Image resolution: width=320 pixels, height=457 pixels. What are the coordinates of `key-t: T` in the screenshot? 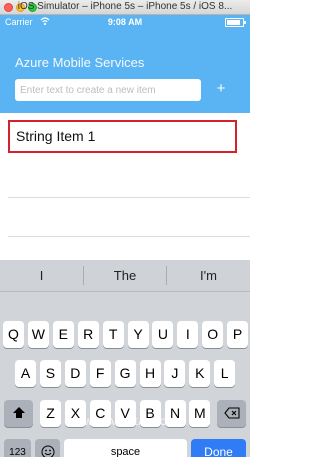 It's located at (113, 334).